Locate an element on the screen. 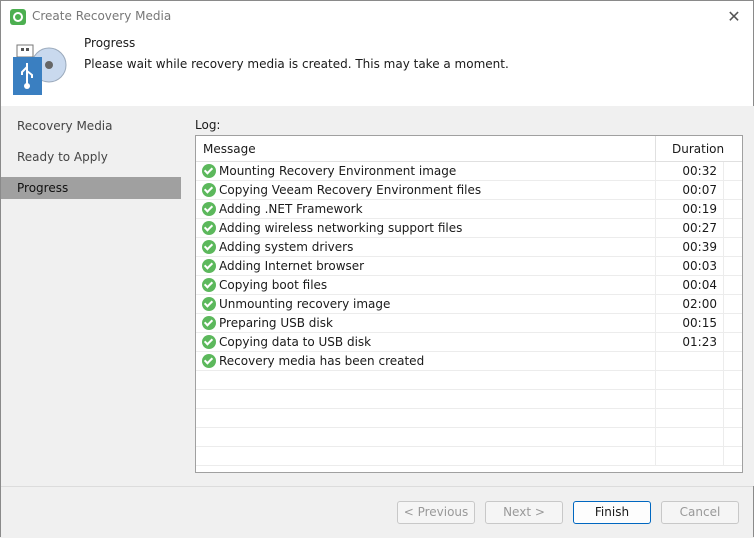  table-row: Adding system drivers 00:39 is located at coordinates (469, 247).